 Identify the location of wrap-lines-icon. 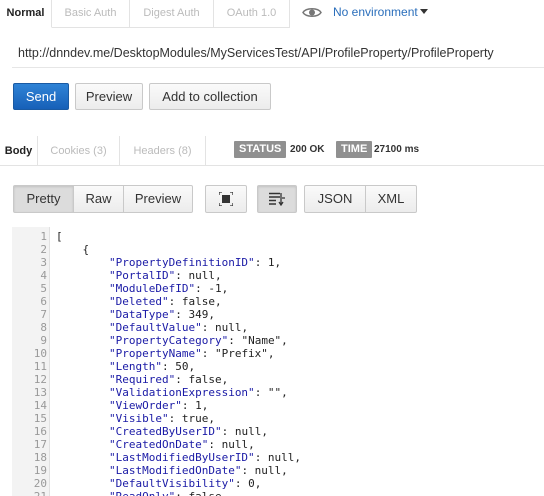
(277, 199).